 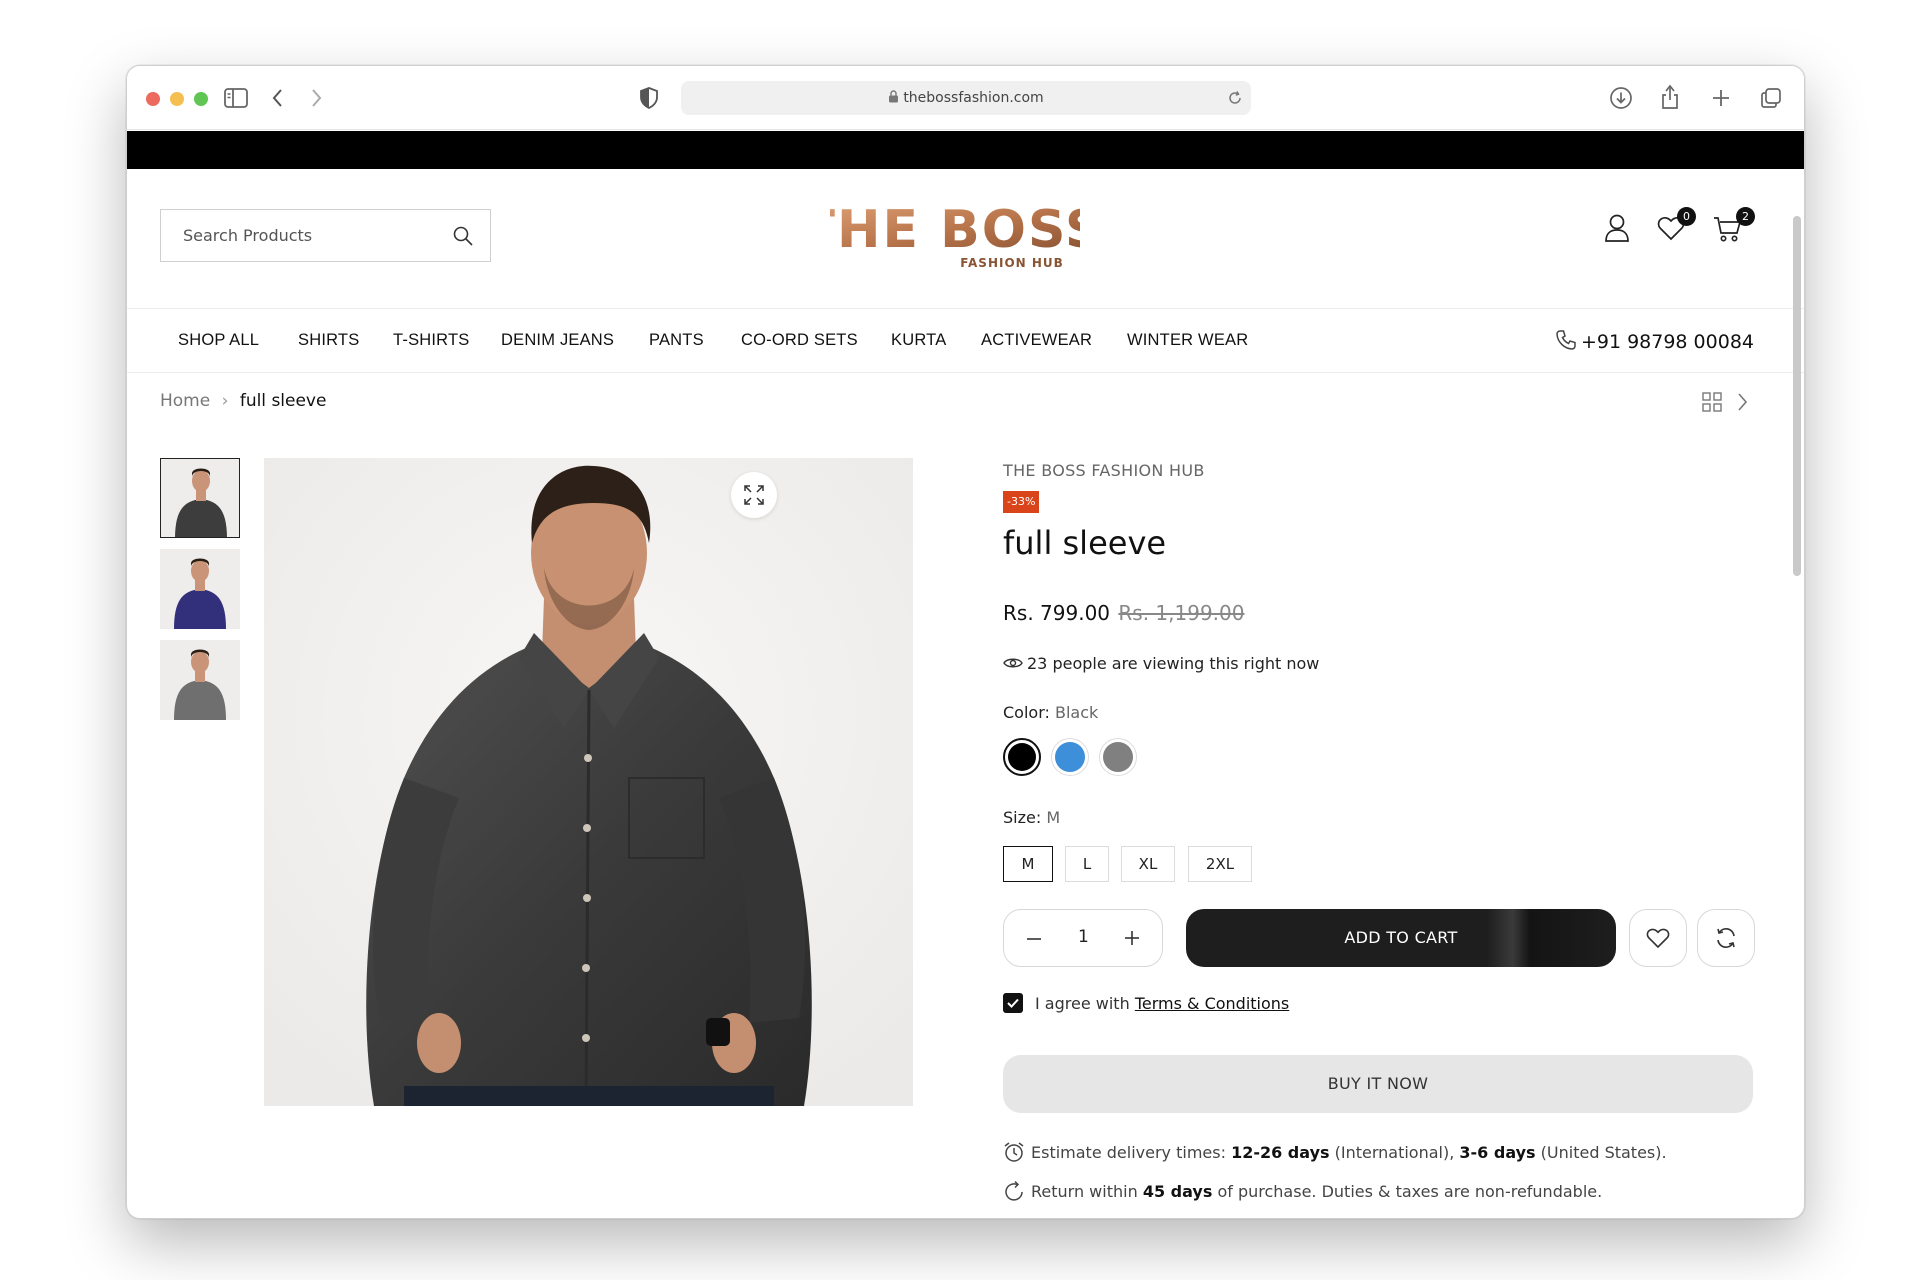 What do you see at coordinates (1034, 939) in the screenshot?
I see `minus-icon` at bounding box center [1034, 939].